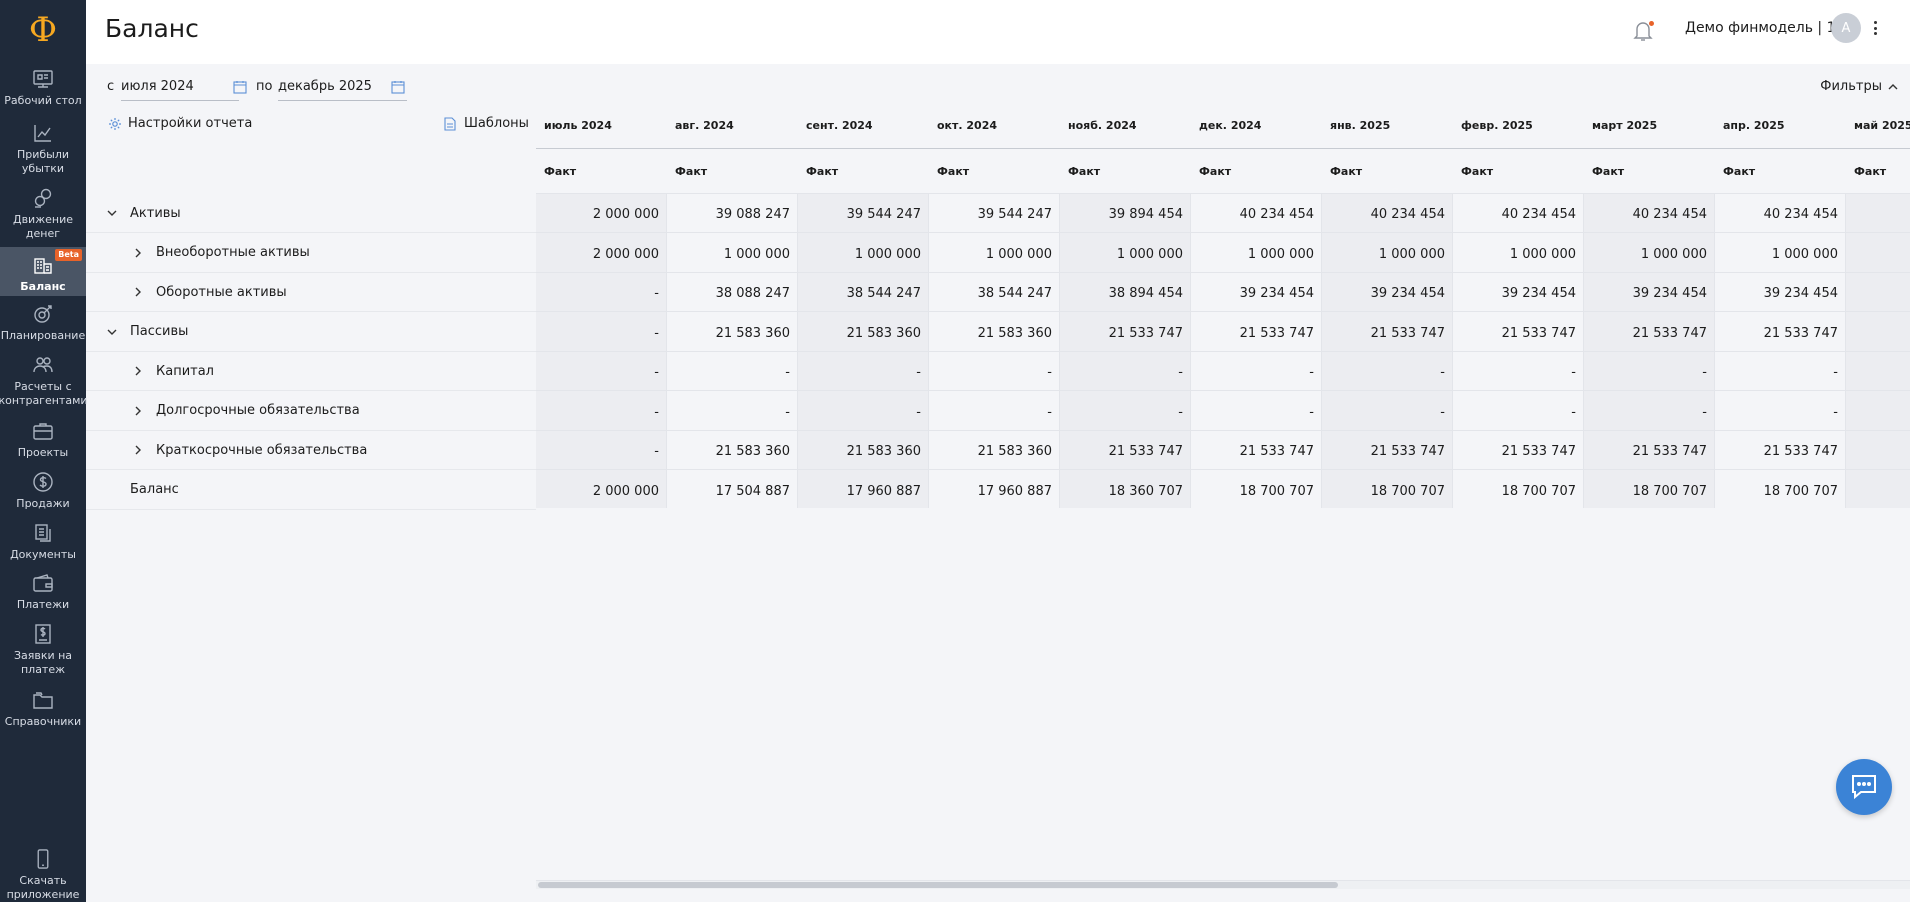 The height and width of the screenshot is (902, 1910). I want to click on table-cell: 18 360 707, so click(1125, 490).